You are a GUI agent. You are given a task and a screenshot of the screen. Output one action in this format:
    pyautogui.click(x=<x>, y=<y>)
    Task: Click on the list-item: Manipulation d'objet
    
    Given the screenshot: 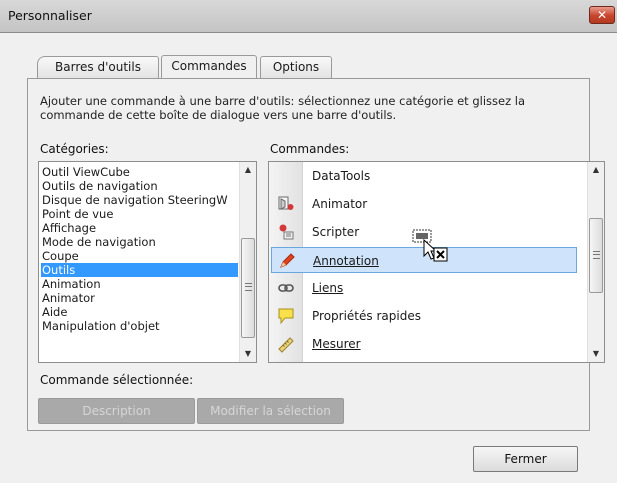 What is the action you would take?
    pyautogui.click(x=139, y=326)
    